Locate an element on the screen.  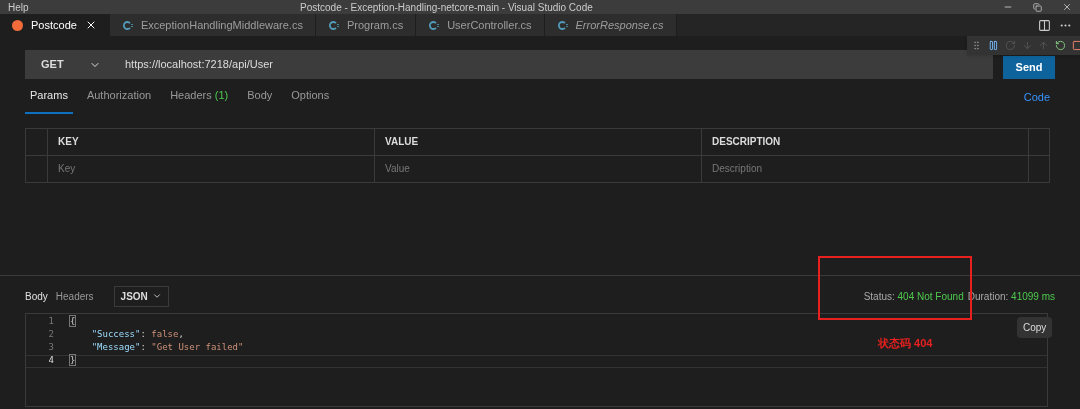
app-logo-icon is located at coordinates (17, 25).